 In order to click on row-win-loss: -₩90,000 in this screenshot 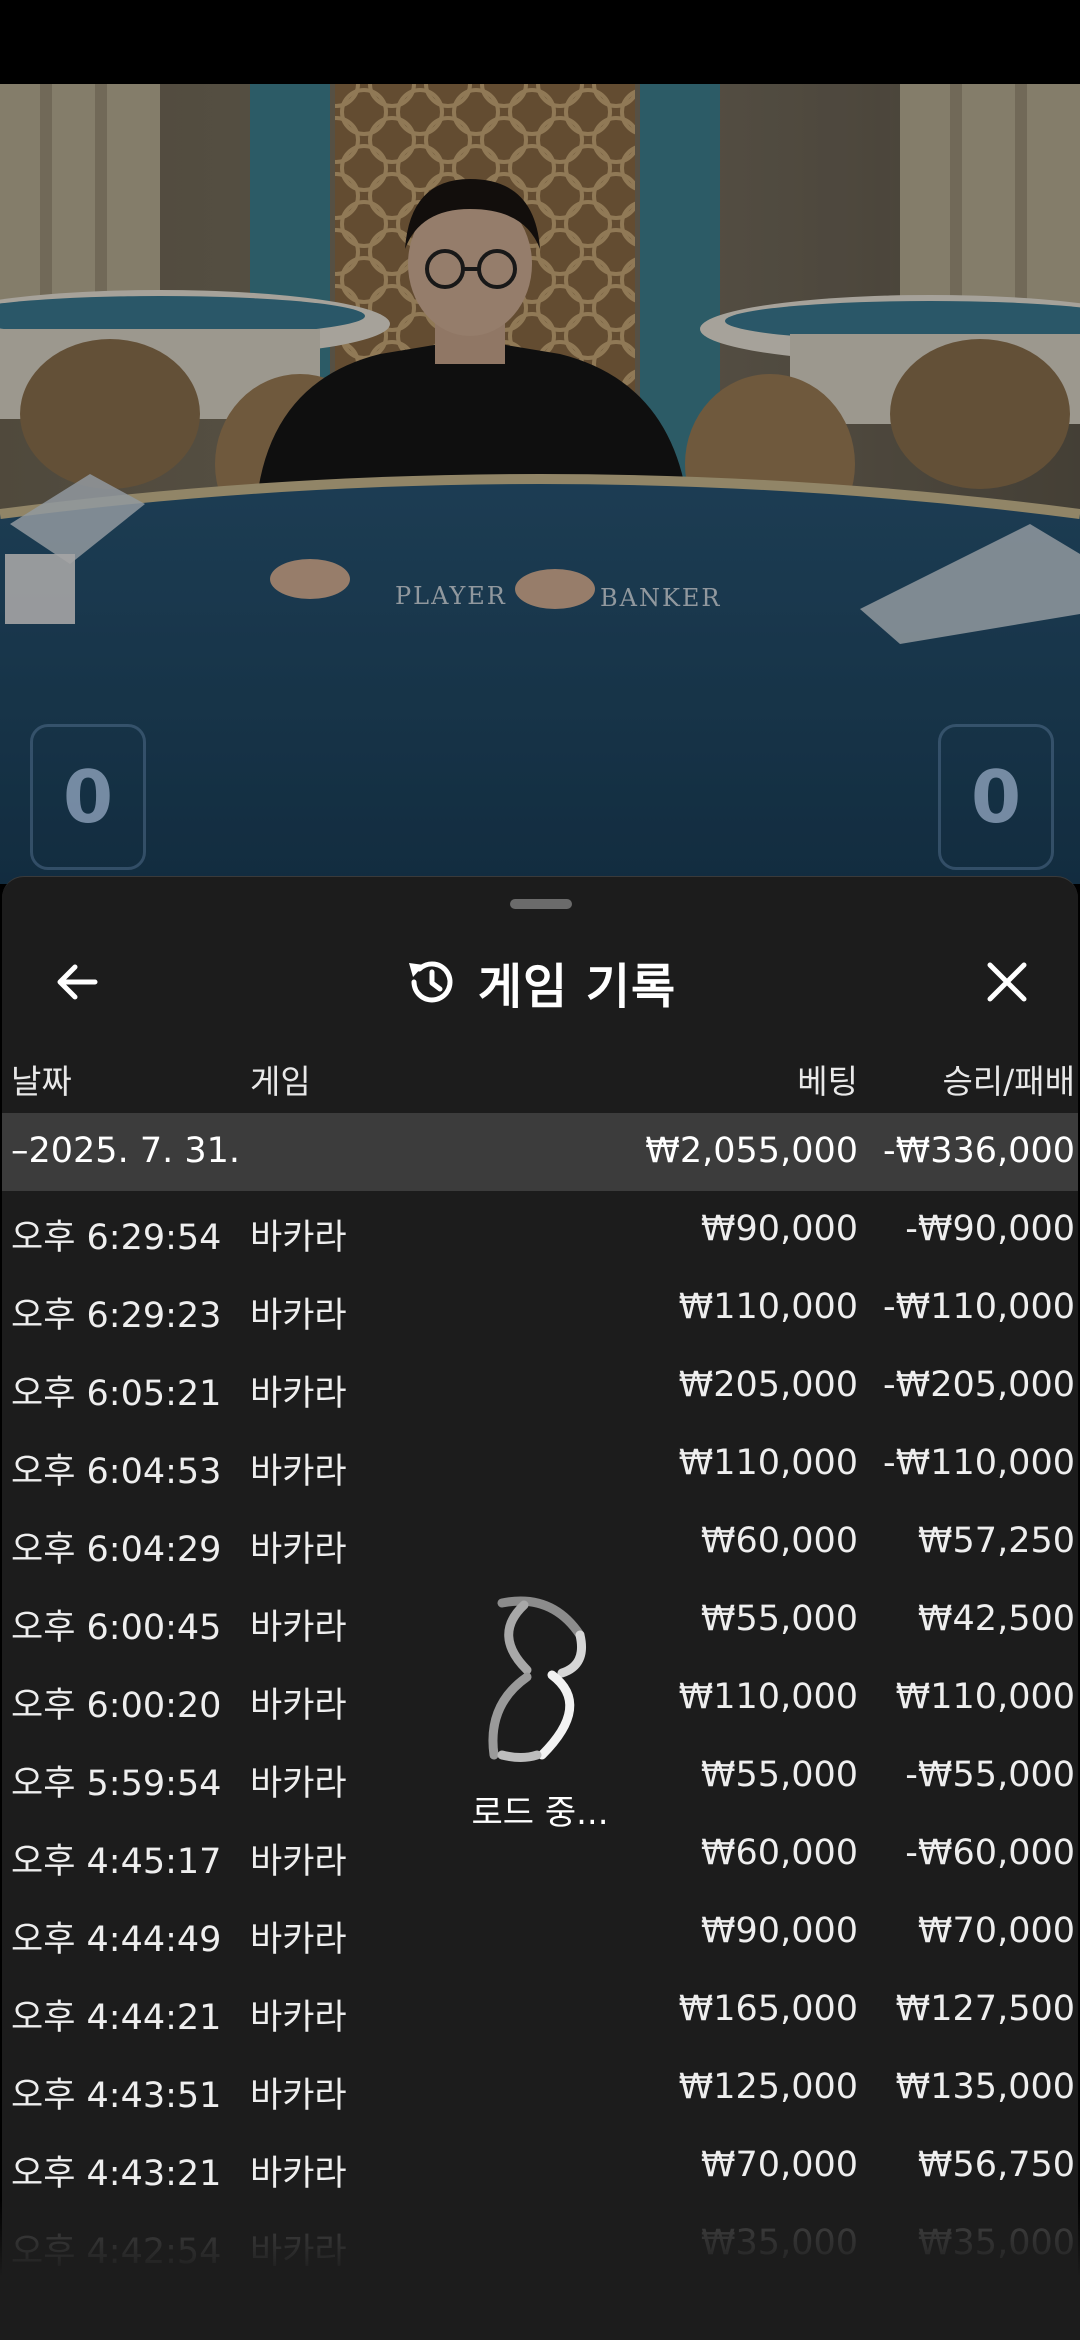, I will do `click(990, 1229)`.